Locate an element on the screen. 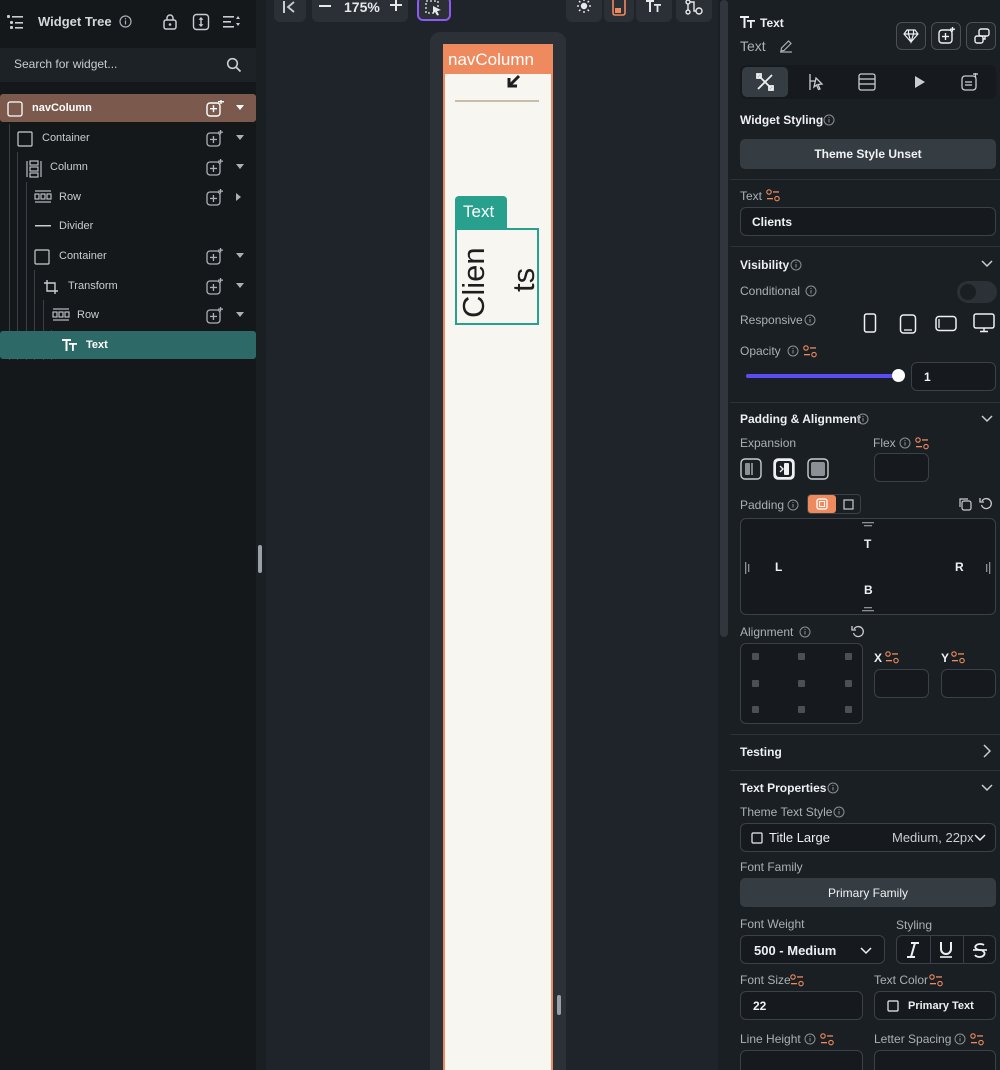  premium-button is located at coordinates (911, 36).